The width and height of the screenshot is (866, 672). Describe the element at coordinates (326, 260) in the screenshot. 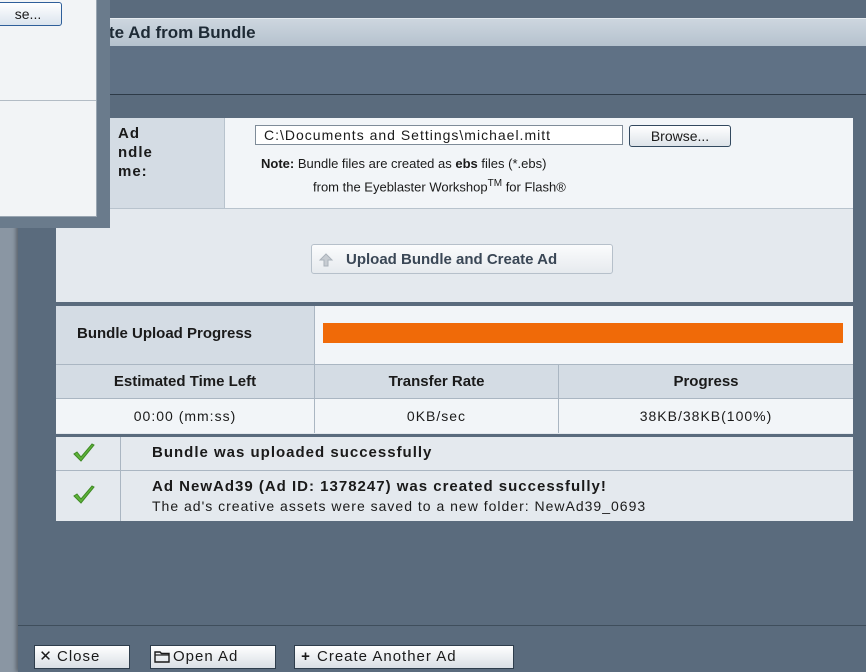

I see `upload-arrow-icon` at that location.